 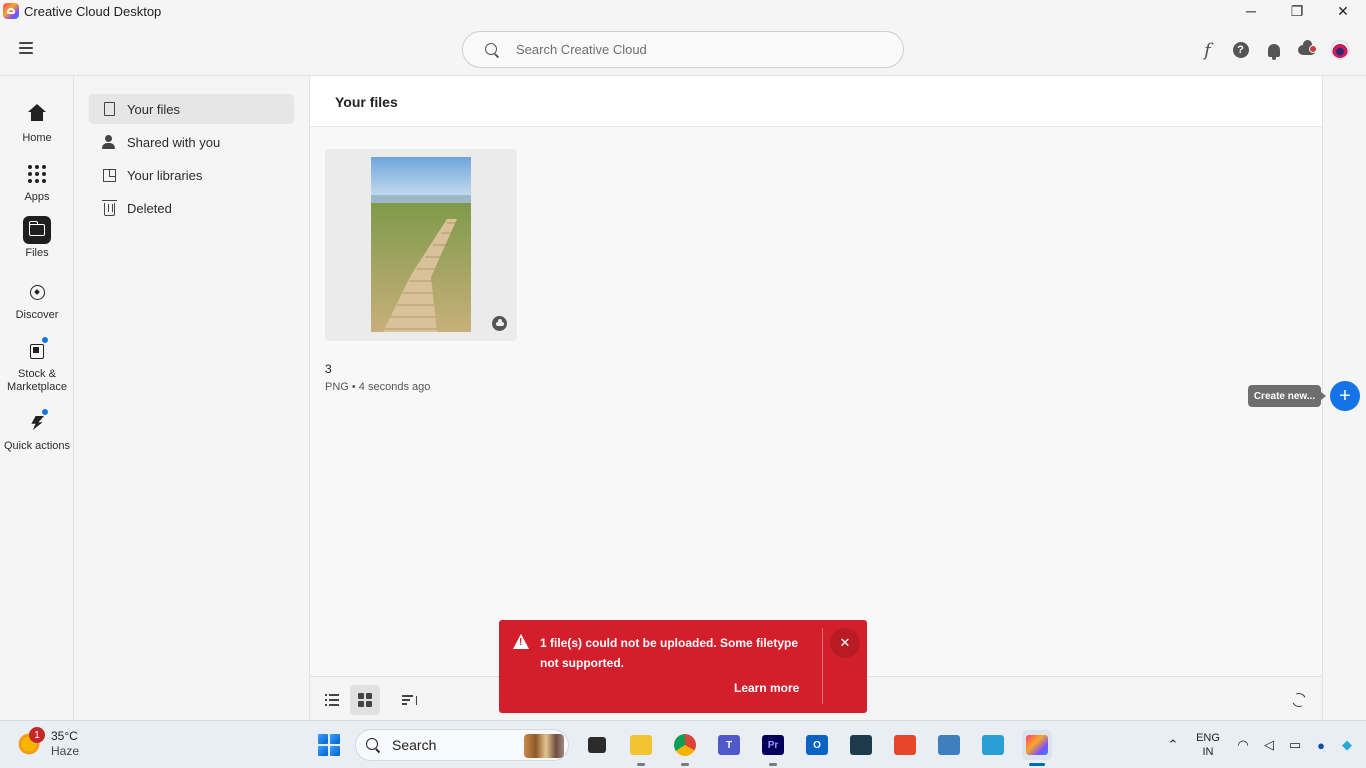 I want to click on wifi-icon: ◠, so click(x=1243, y=745).